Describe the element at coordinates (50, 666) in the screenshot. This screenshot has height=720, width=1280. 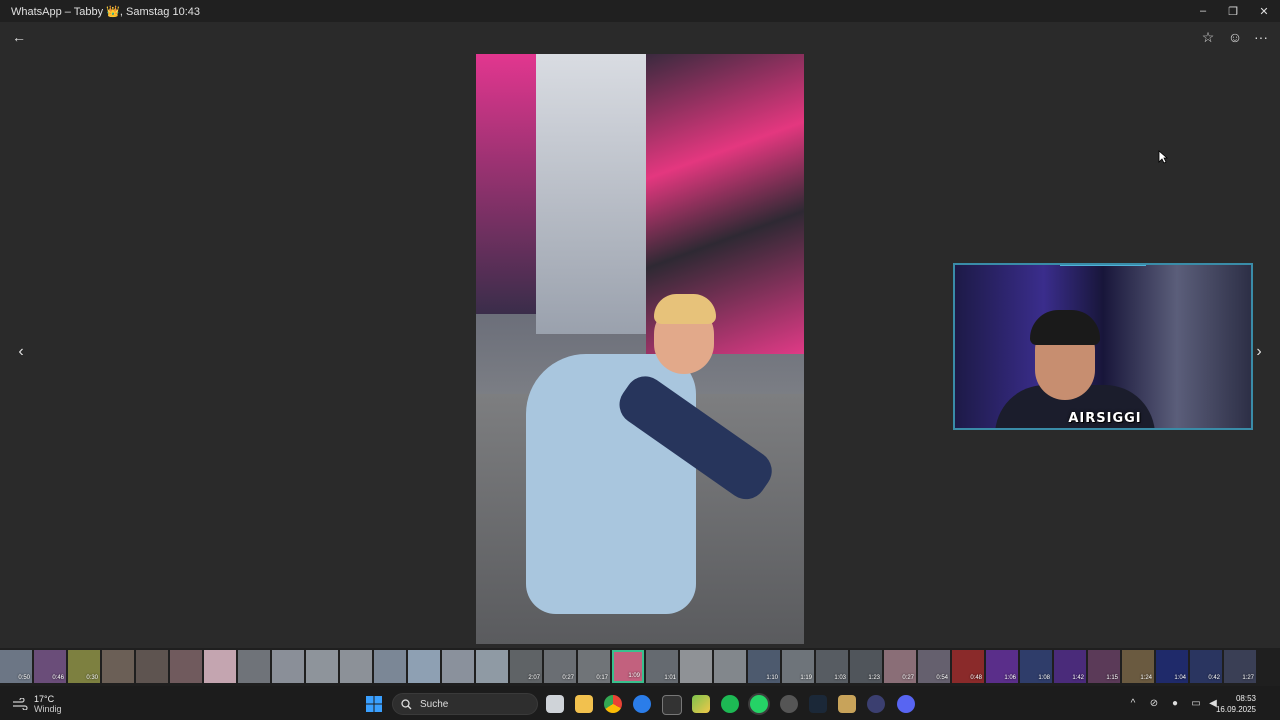
I see `filmstrip-thumb: 0:46` at that location.